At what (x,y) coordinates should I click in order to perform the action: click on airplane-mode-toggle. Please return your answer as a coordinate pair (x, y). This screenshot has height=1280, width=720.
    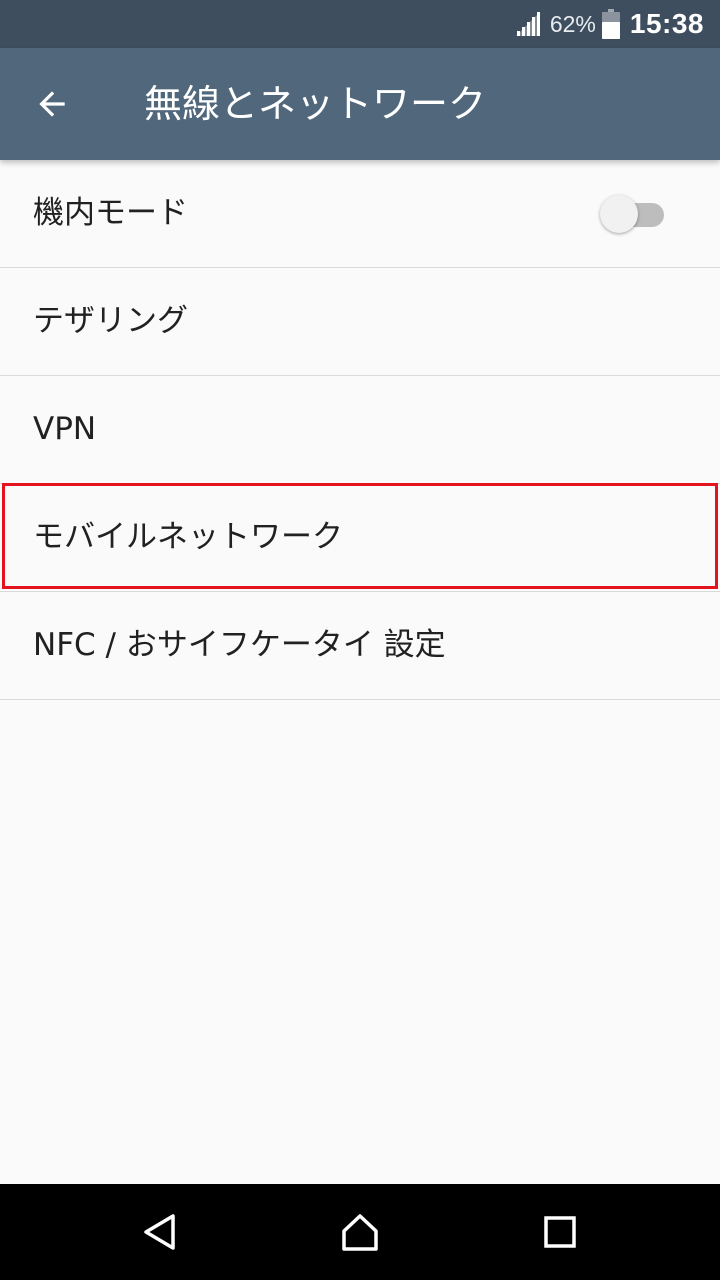
    Looking at the image, I should click on (633, 214).